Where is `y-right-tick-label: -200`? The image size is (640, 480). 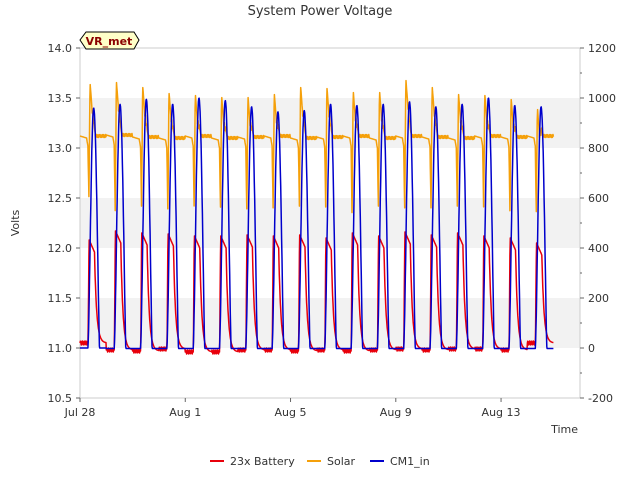 y-right-tick-label: -200 is located at coordinates (600, 398).